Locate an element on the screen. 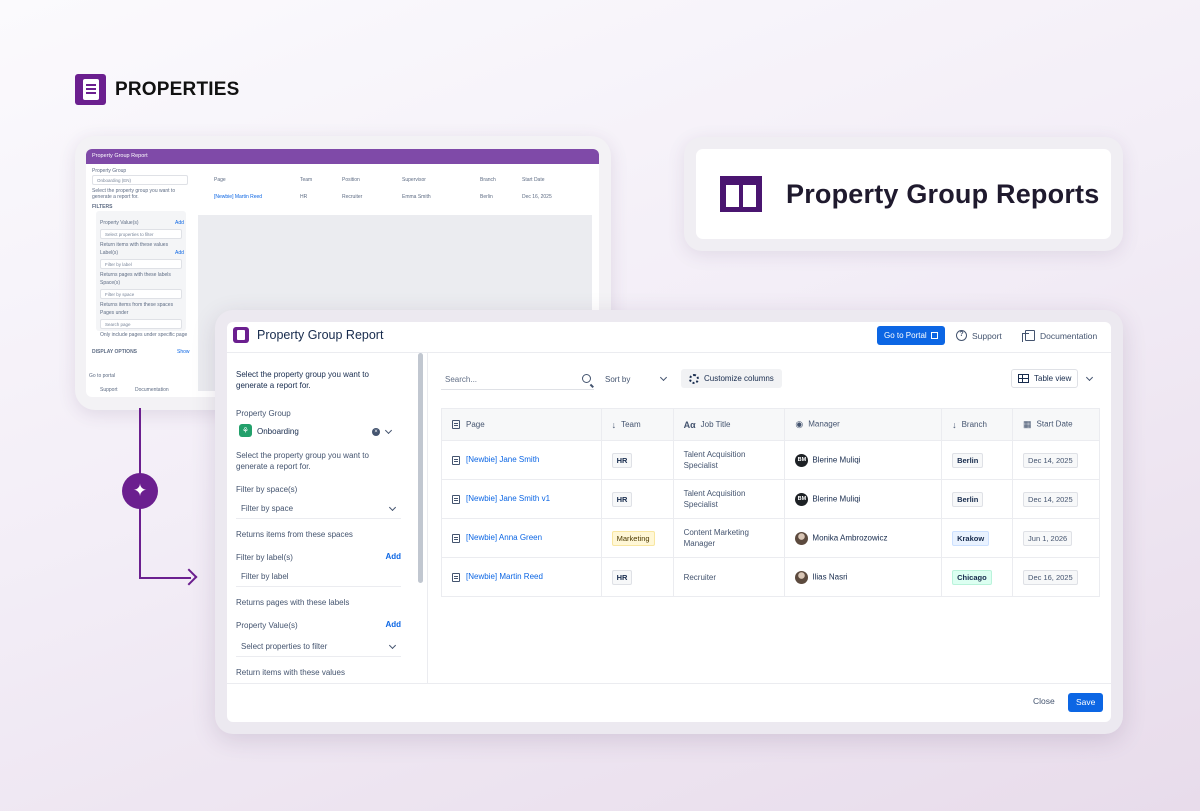 The height and width of the screenshot is (811, 1200). property-group-value: Onboarding is located at coordinates (278, 431).